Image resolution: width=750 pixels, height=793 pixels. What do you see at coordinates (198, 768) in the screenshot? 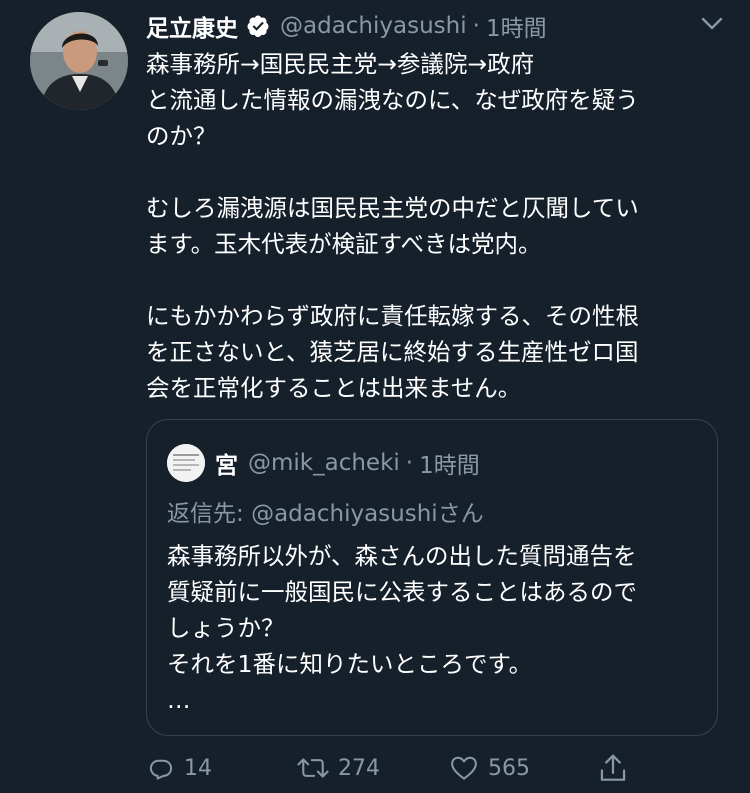
I see `reply-count: 14` at bounding box center [198, 768].